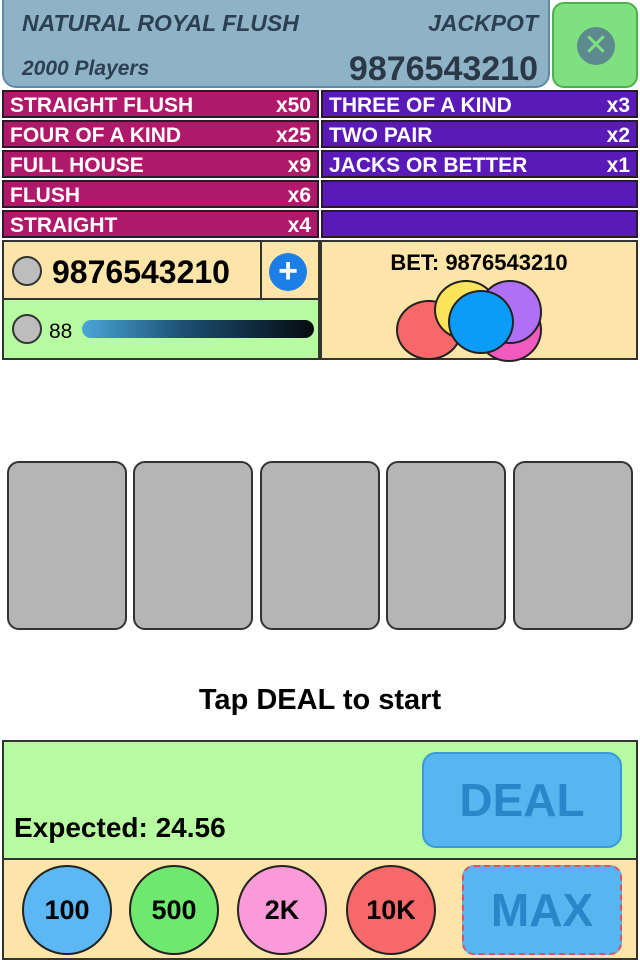  What do you see at coordinates (443, 69) in the screenshot?
I see `jackpot-amount: 9876543210` at bounding box center [443, 69].